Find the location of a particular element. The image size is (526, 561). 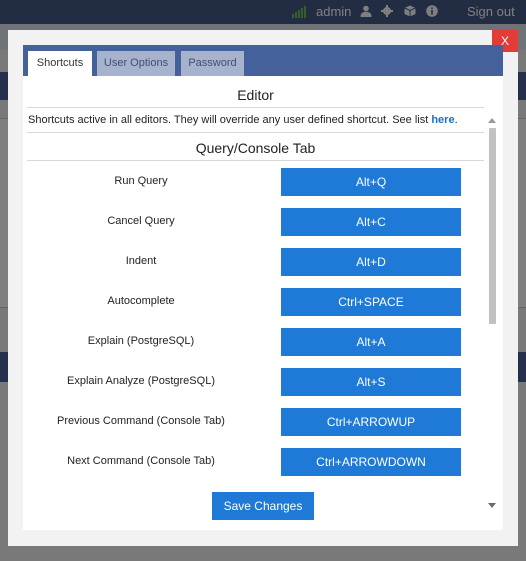

shortcut-label: Next Command (Console Tab) is located at coordinates (141, 461).